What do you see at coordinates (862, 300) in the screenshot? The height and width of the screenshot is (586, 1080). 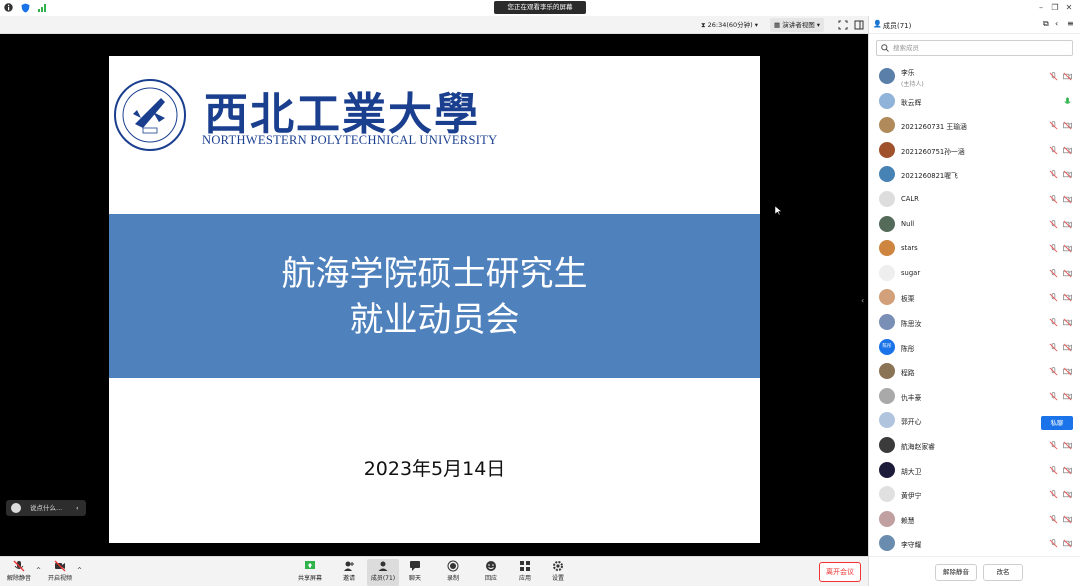 I see `collapse-arrow-icon: ‹` at bounding box center [862, 300].